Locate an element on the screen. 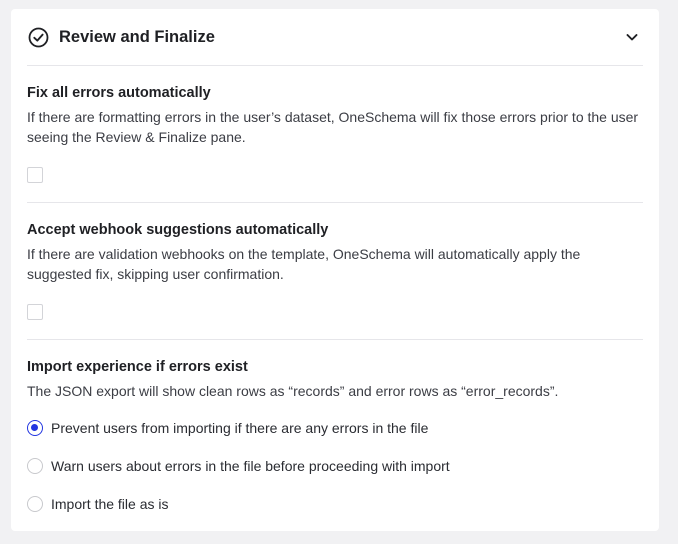 The width and height of the screenshot is (678, 544). webhook-suggestions-checkbox is located at coordinates (35, 312).